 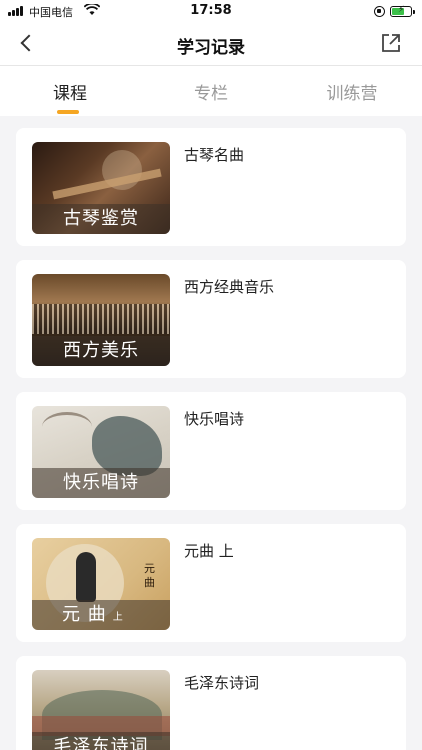 What do you see at coordinates (101, 615) in the screenshot?
I see `thumbnail-label: 元 曲上` at bounding box center [101, 615].